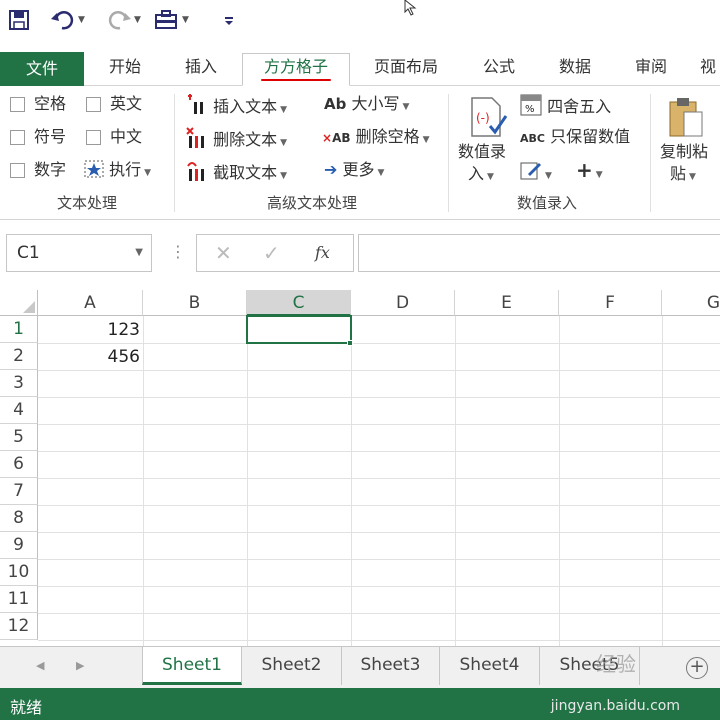 The image size is (720, 720). I want to click on tab-page-layout: 页面布局, so click(406, 70).